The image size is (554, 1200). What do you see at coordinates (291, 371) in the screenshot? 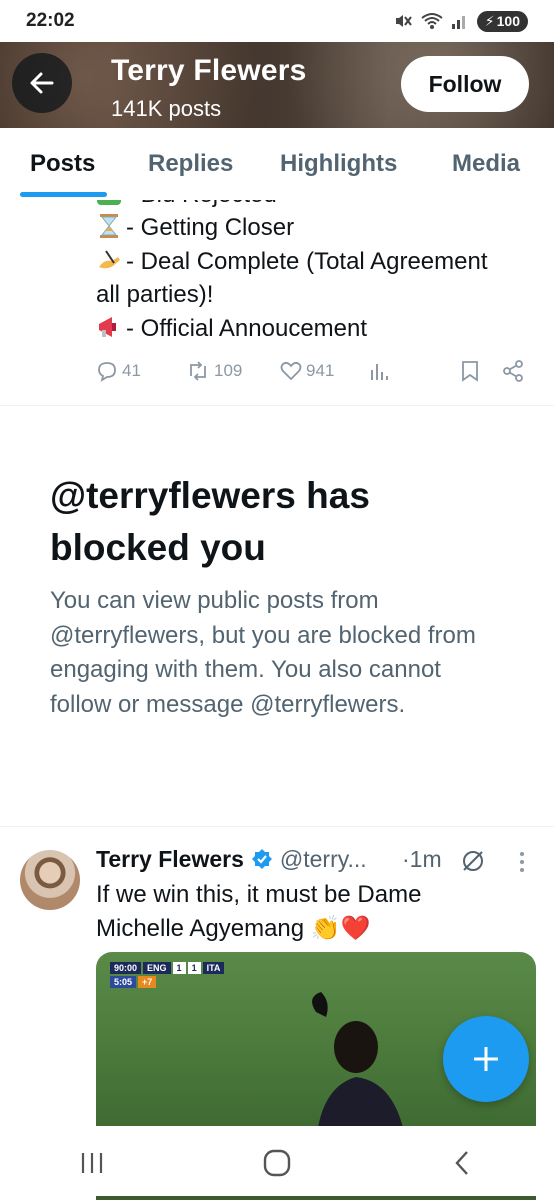
I see `heart-icon` at bounding box center [291, 371].